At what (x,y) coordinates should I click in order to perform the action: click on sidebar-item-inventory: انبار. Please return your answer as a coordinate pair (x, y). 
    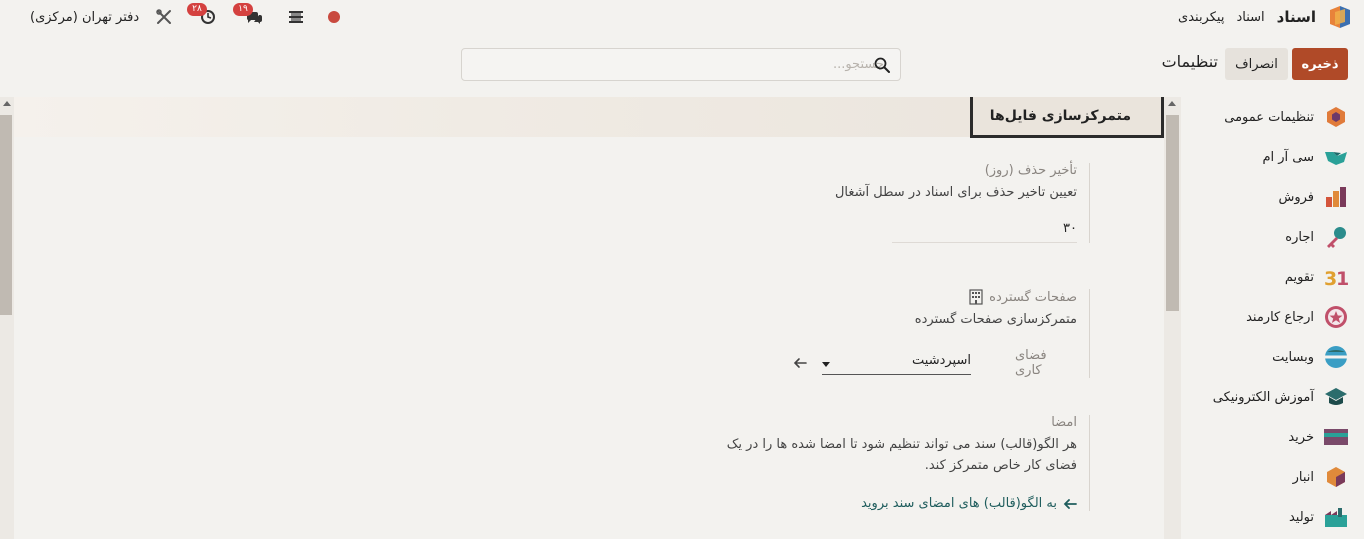
    Looking at the image, I should click on (1320, 477).